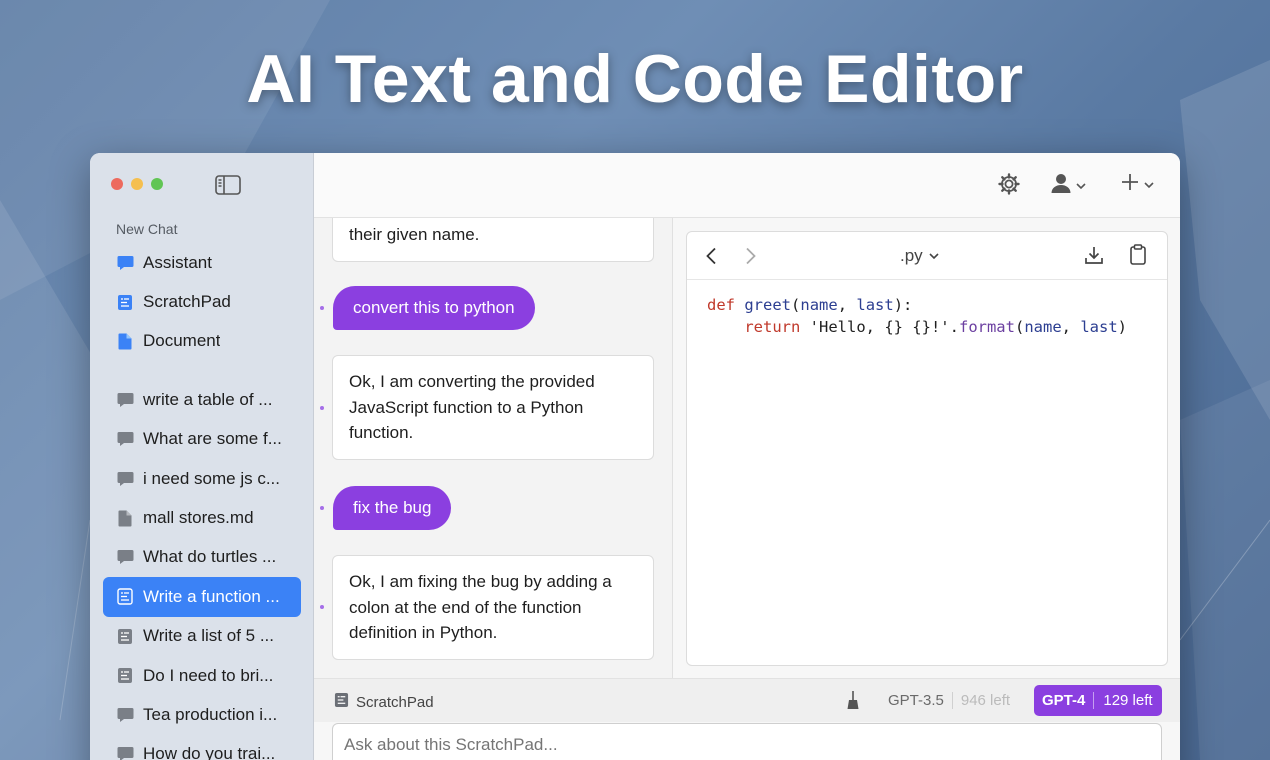 This screenshot has height=760, width=1270. I want to click on window-controls, so click(137, 184).